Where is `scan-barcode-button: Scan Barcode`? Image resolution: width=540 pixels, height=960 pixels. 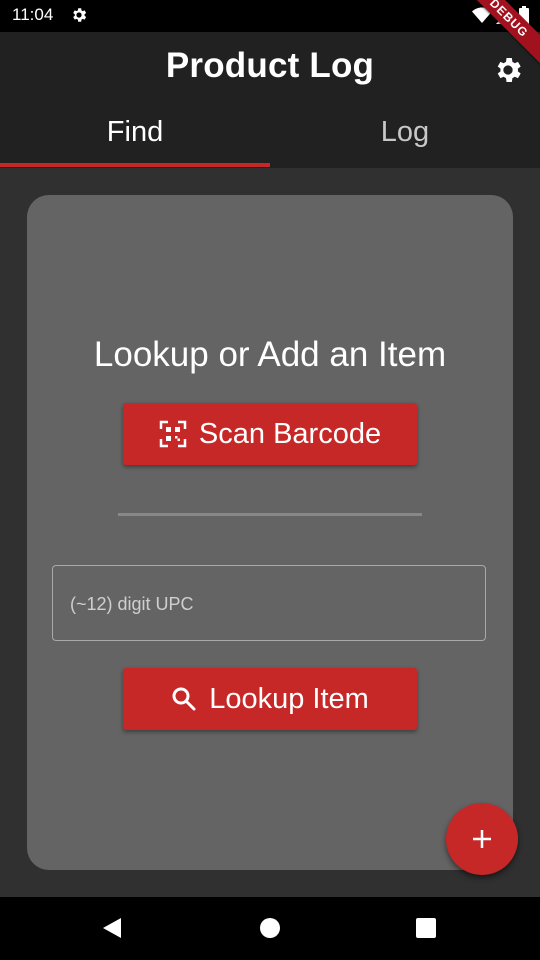 scan-barcode-button: Scan Barcode is located at coordinates (270, 434).